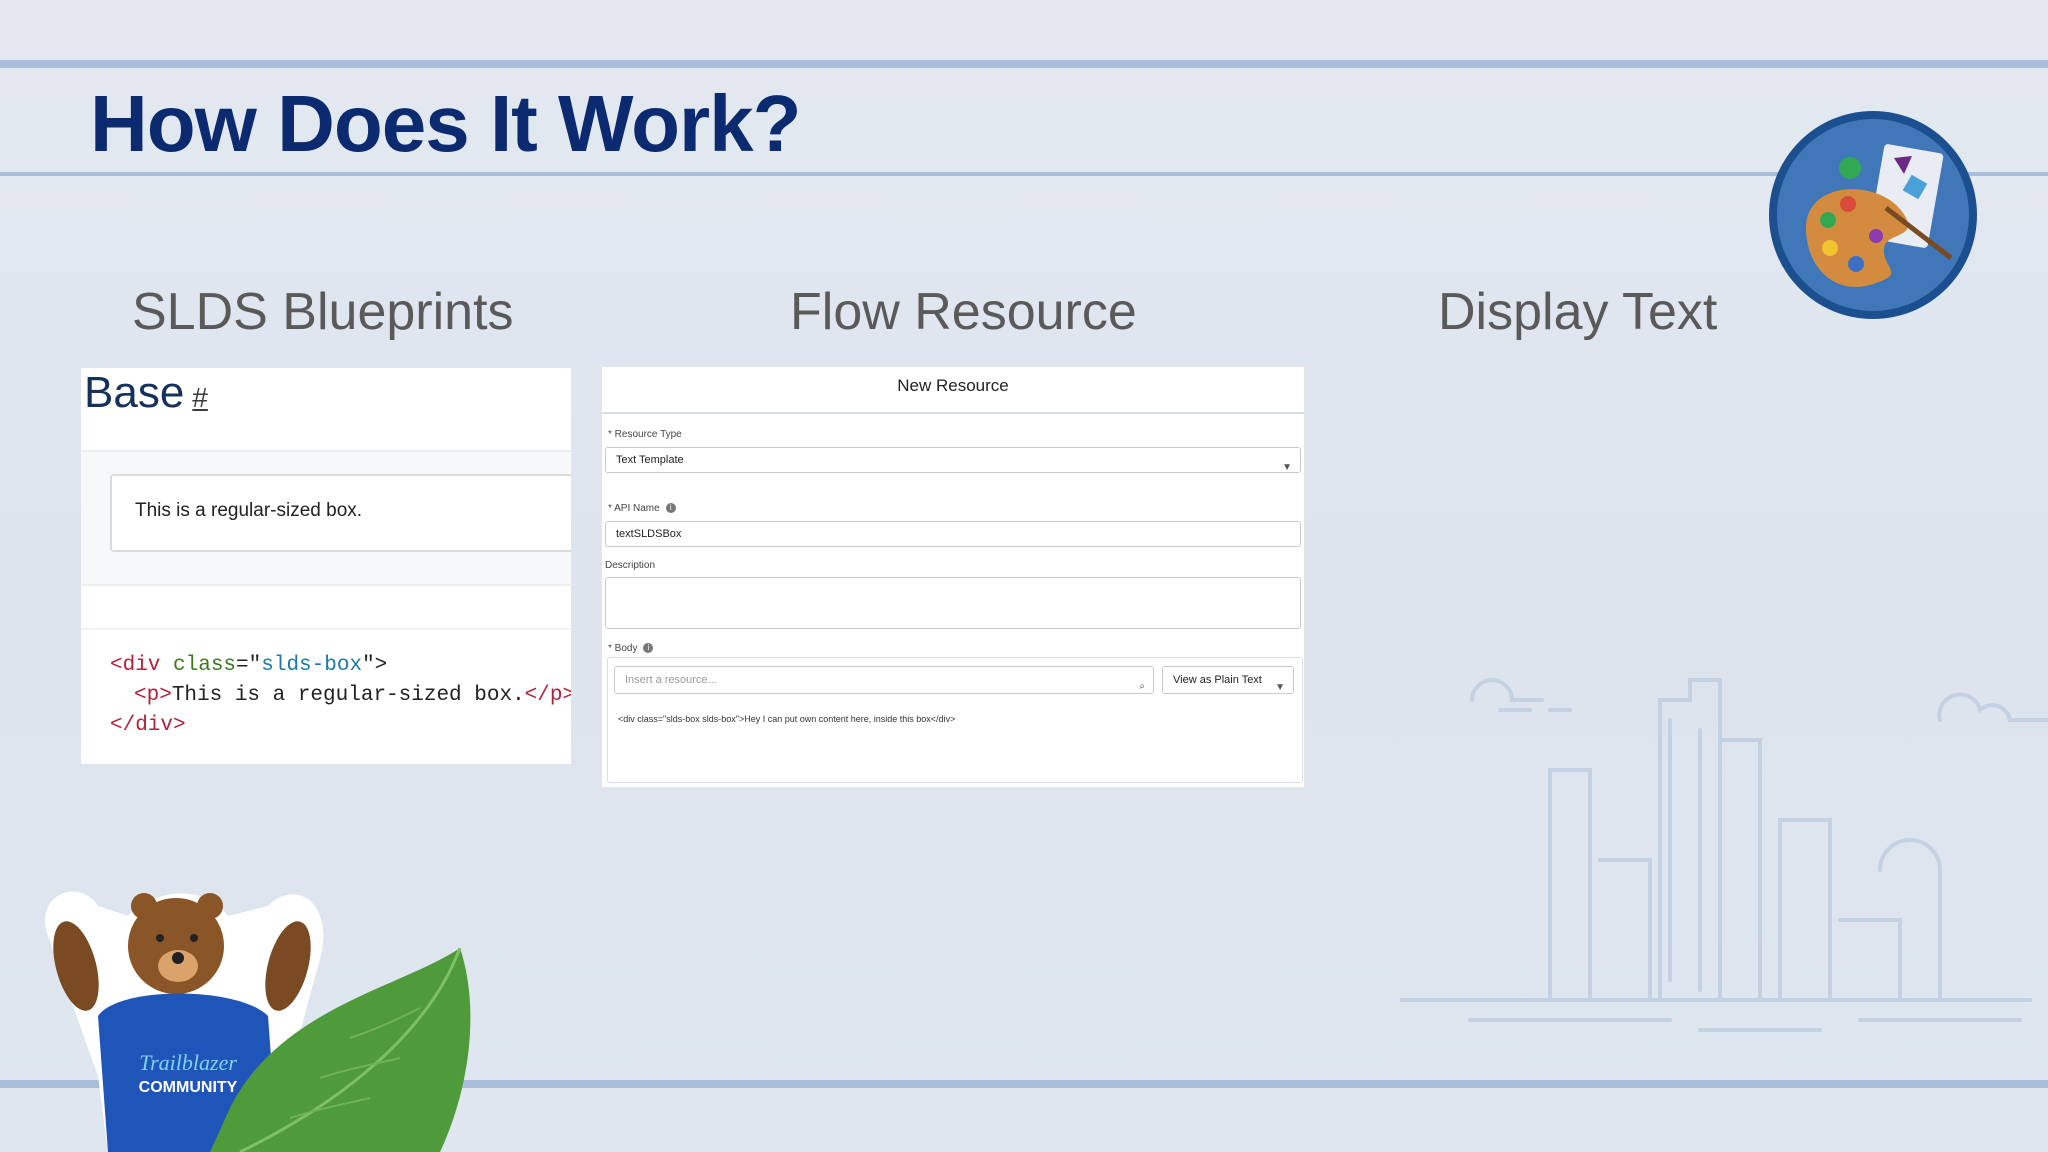 The width and height of the screenshot is (2048, 1152). I want to click on resource-type-value: Text Template, so click(650, 460).